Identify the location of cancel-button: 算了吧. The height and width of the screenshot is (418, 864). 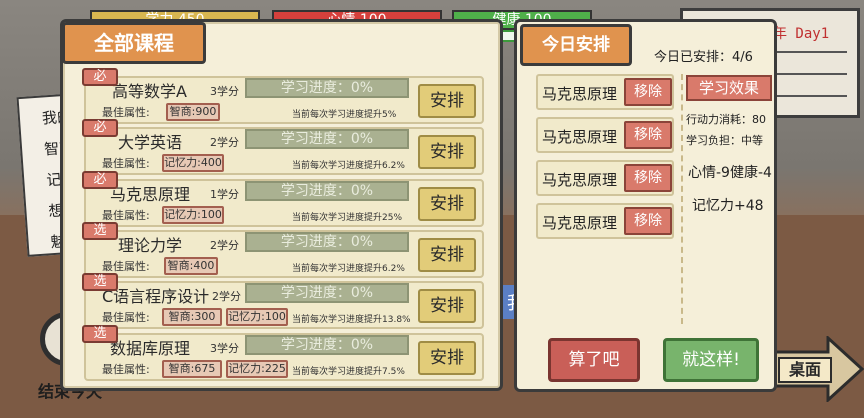
(594, 360).